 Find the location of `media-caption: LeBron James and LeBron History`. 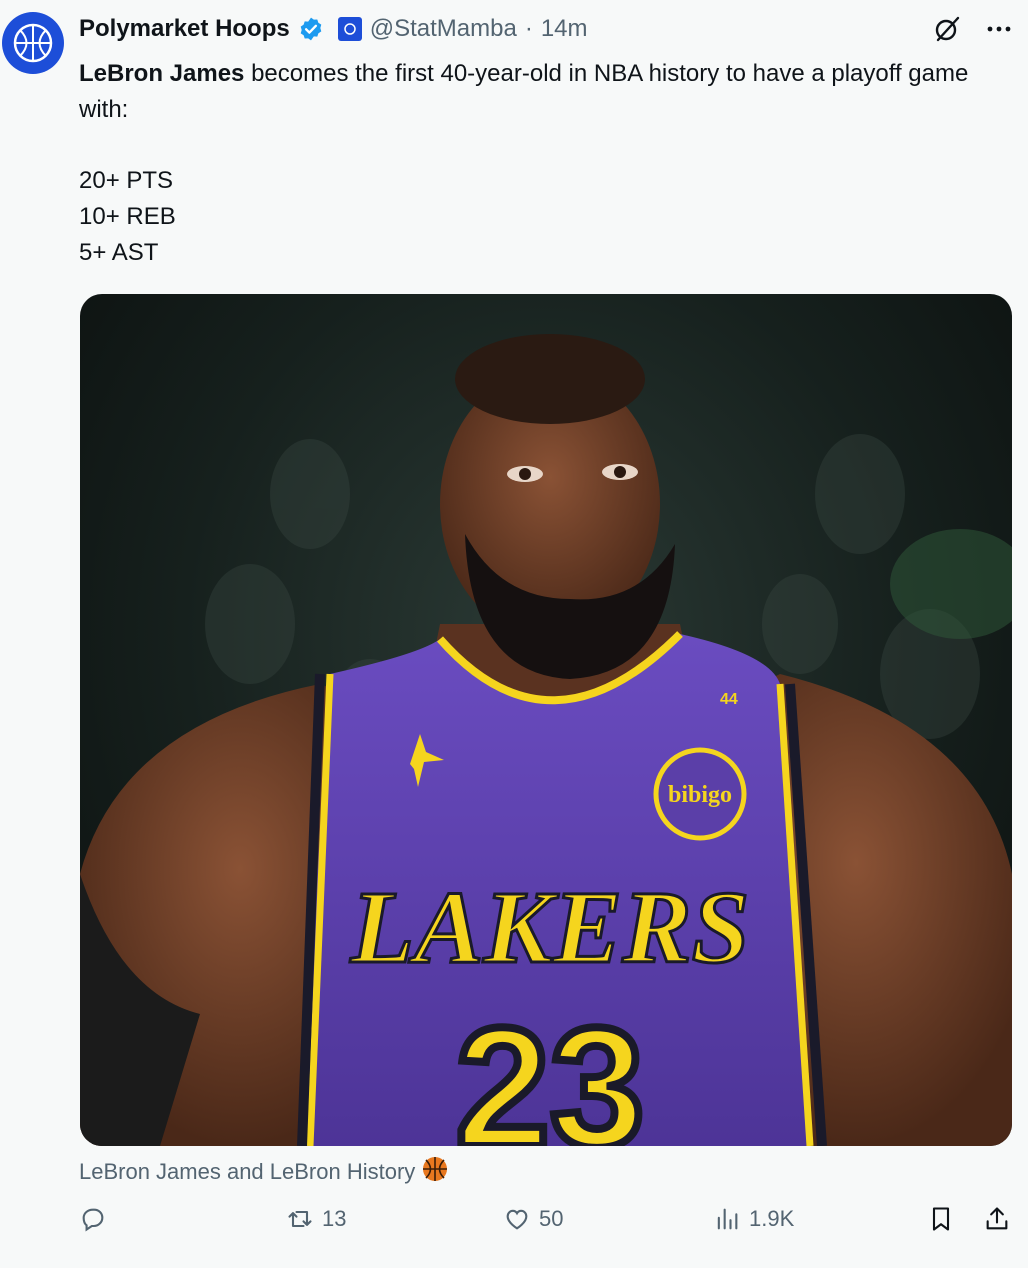

media-caption: LeBron James and LeBron History is located at coordinates (264, 1172).